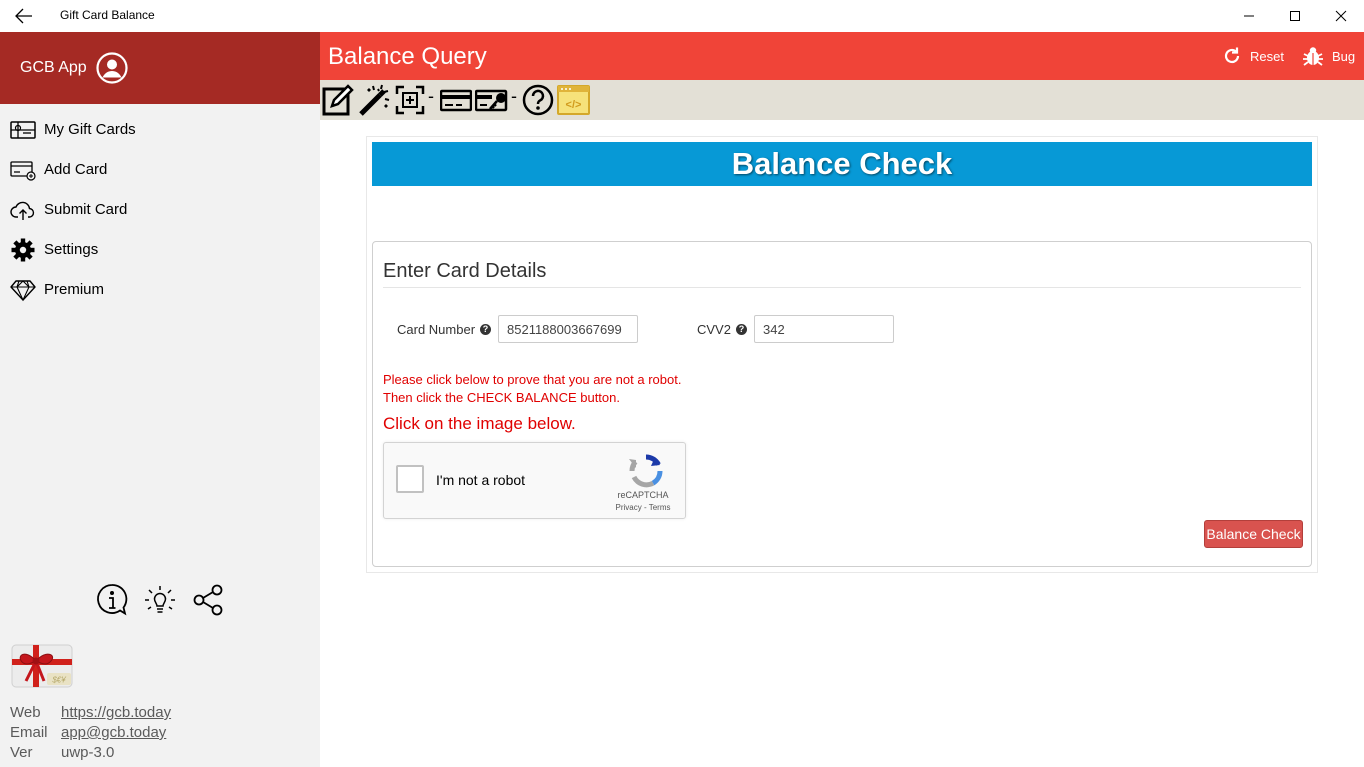 This screenshot has width=1364, height=767. I want to click on gift-card-icon, so click(23, 130).